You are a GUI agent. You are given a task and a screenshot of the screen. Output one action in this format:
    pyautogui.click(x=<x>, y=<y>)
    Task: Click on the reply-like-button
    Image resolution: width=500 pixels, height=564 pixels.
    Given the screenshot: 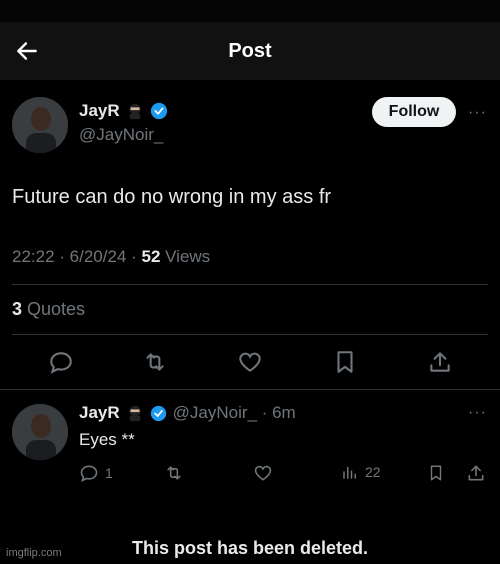 What is the action you would take?
    pyautogui.click(x=263, y=473)
    